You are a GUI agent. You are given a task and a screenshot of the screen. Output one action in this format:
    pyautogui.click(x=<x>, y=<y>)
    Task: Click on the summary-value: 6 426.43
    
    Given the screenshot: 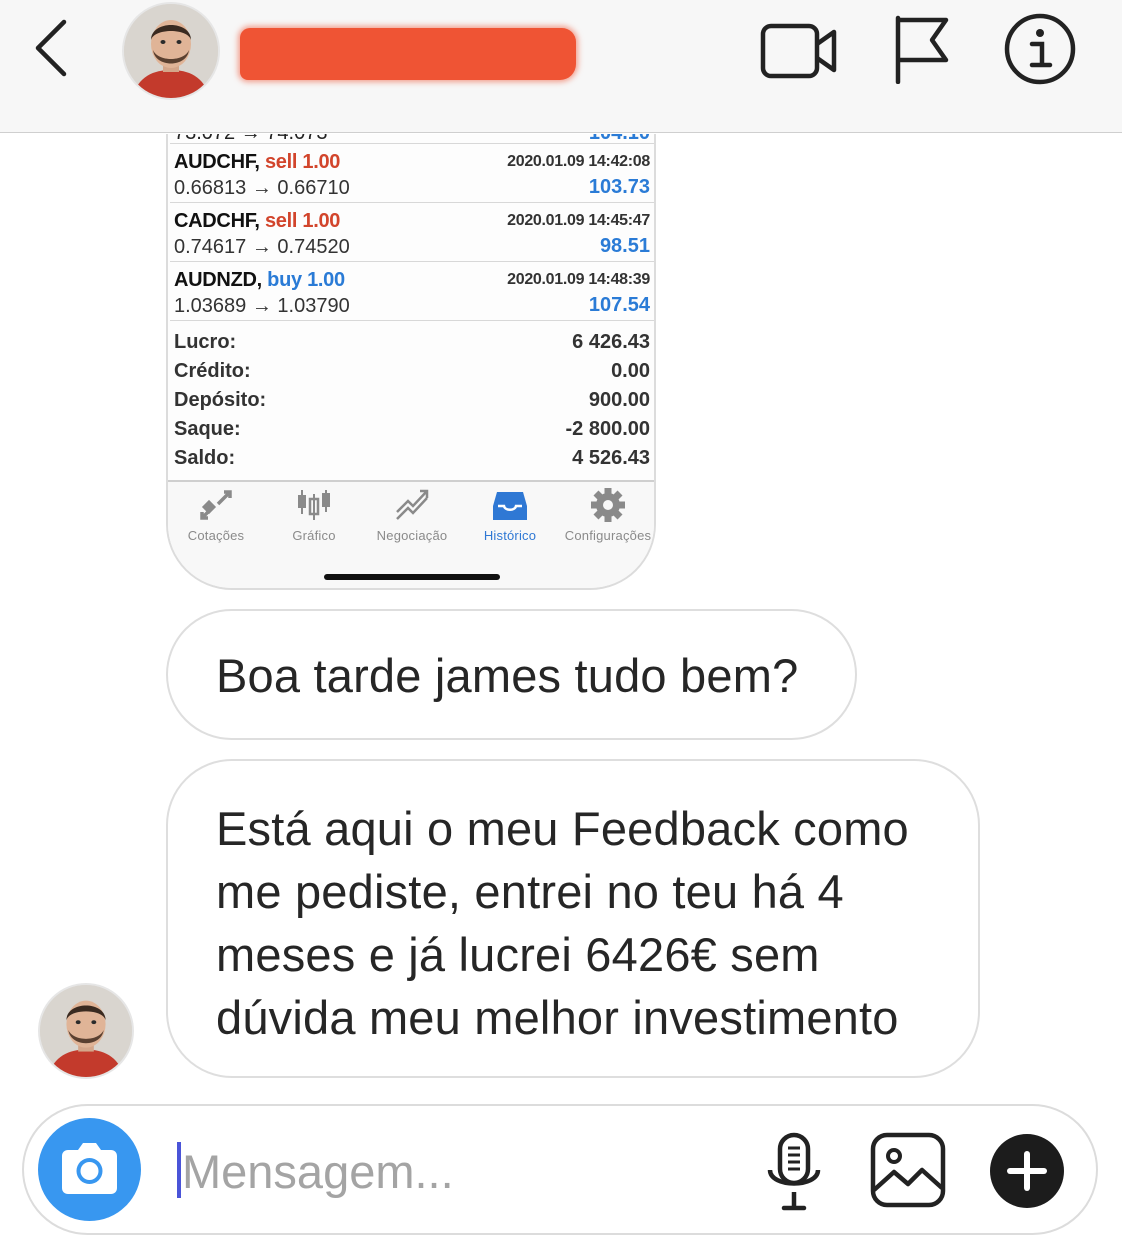 What is the action you would take?
    pyautogui.click(x=611, y=342)
    